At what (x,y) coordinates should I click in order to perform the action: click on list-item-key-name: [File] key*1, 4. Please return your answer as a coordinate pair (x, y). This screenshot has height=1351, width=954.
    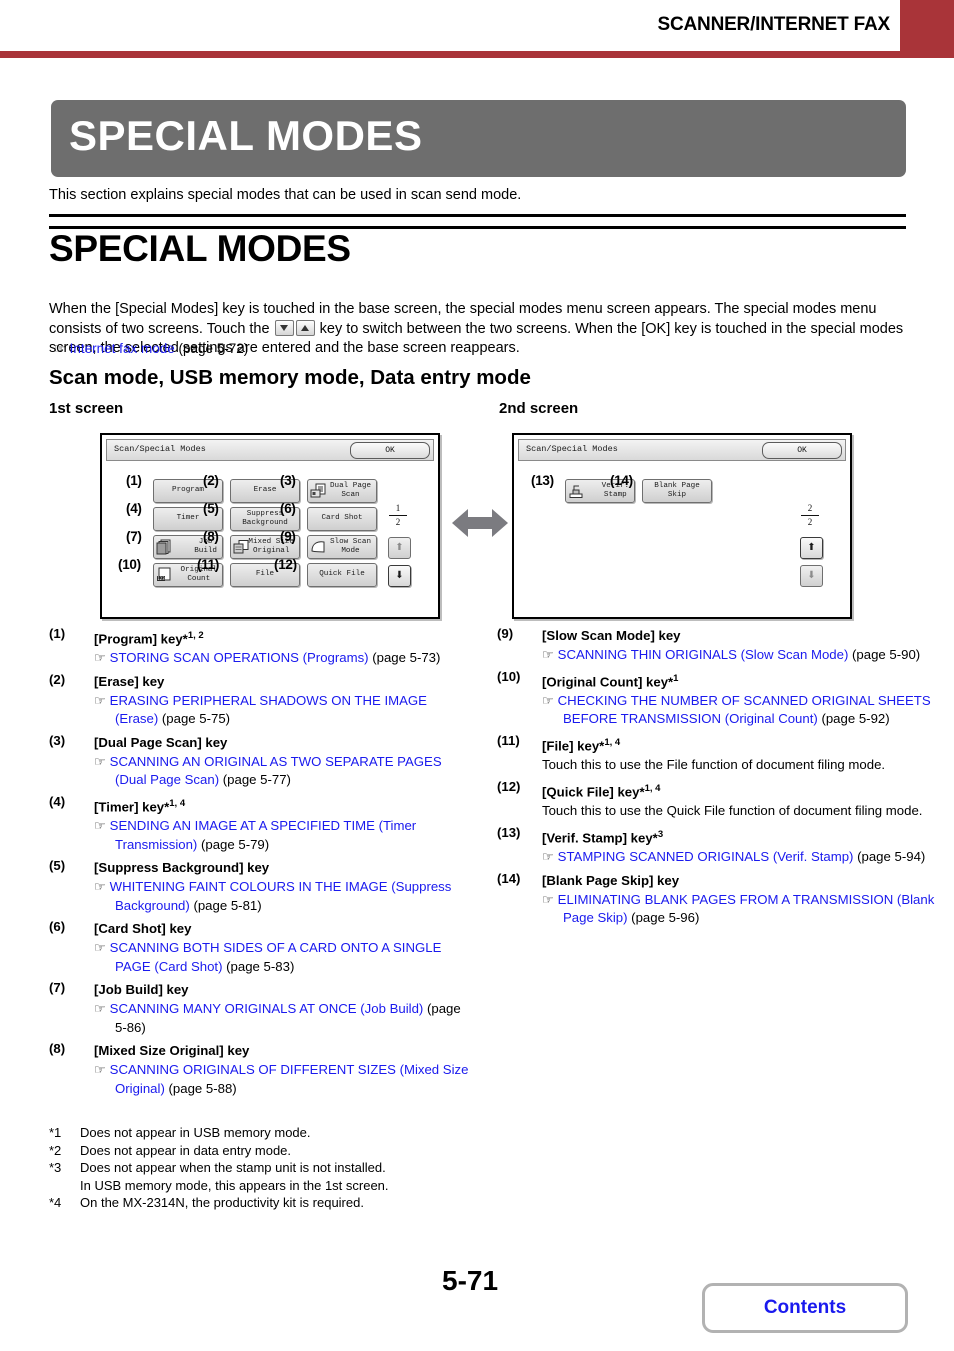
    Looking at the image, I should click on (581, 745).